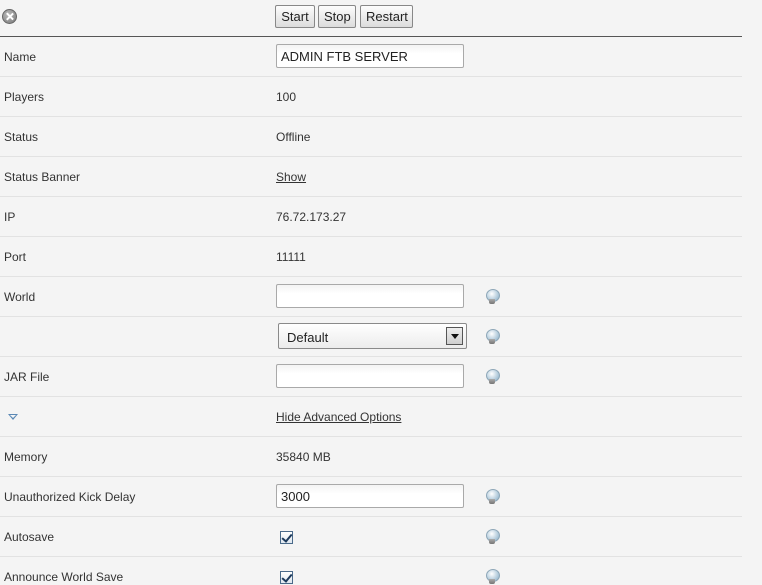 The width and height of the screenshot is (762, 585). I want to click on kick-delay-input, so click(370, 496).